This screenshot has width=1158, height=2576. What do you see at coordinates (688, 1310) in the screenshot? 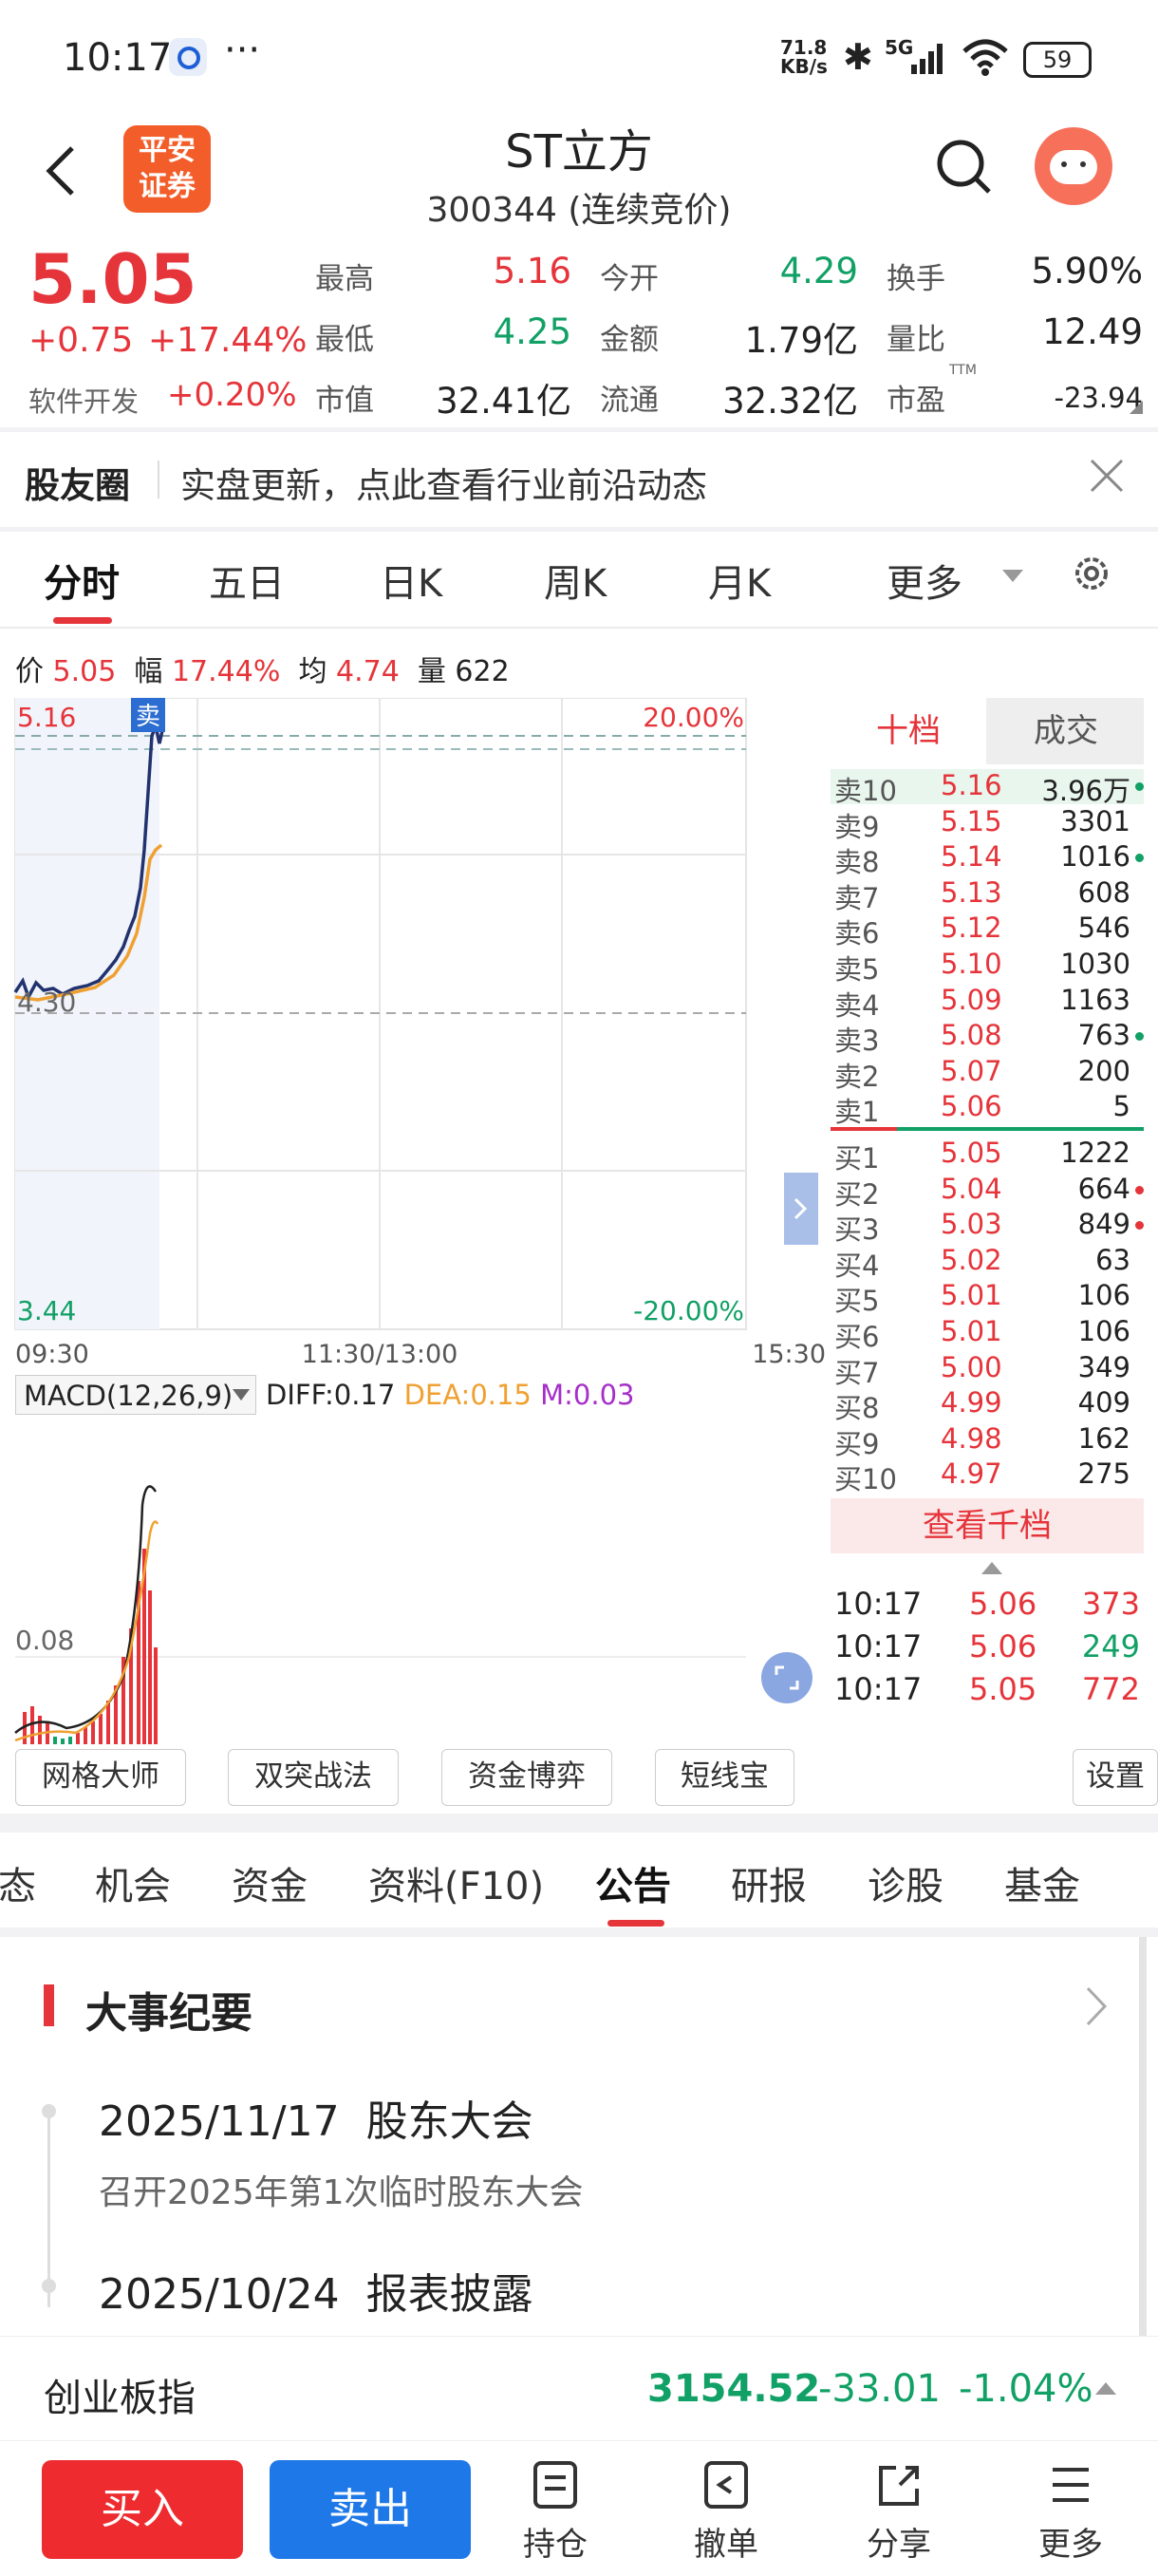
I see `pct-bottom-label: -20.00%` at bounding box center [688, 1310].